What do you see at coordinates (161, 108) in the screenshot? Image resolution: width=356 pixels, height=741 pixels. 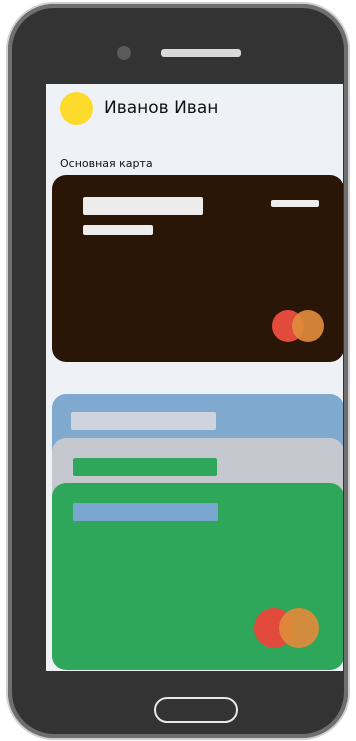 I see `user-name: Иванов Иван` at bounding box center [161, 108].